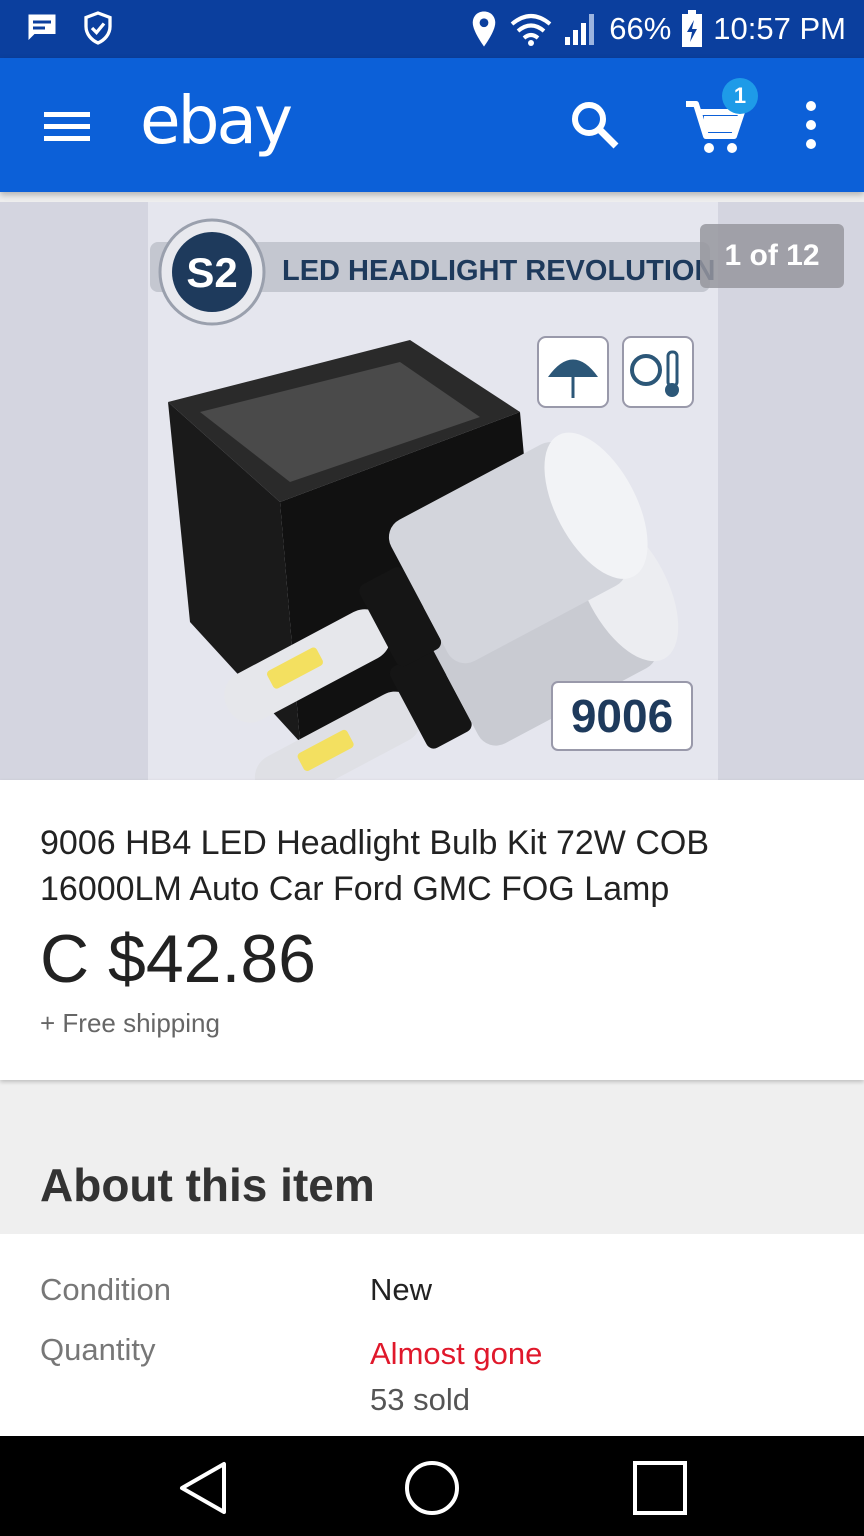 The height and width of the screenshot is (1536, 864). Describe the element at coordinates (595, 125) in the screenshot. I see `search-icon` at that location.